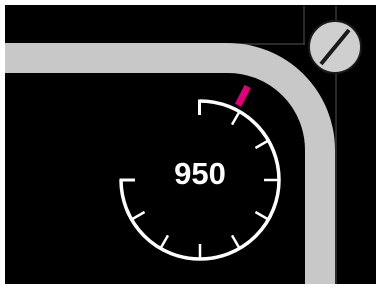 Image resolution: width=381 pixels, height=289 pixels. What do you see at coordinates (200, 173) in the screenshot?
I see `speed-readout: 950` at bounding box center [200, 173].